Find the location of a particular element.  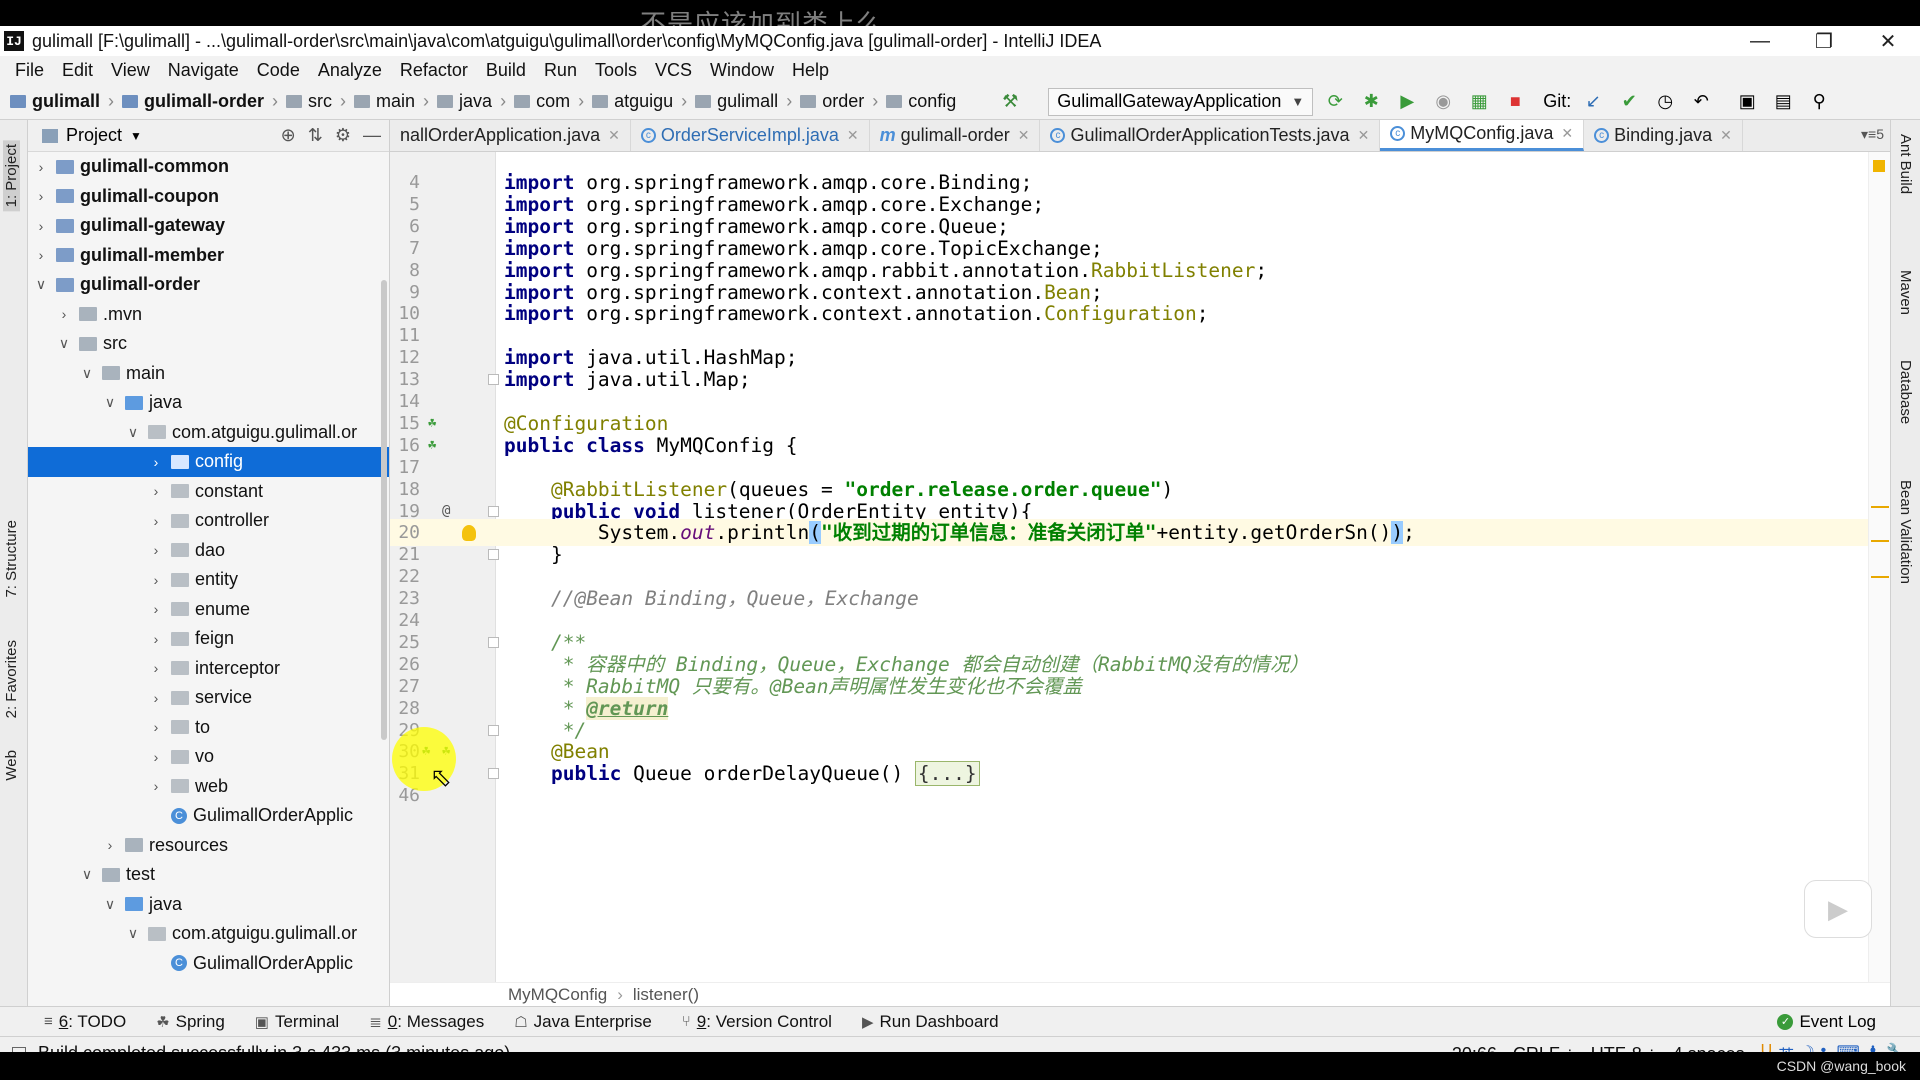

status-toggle-icon is located at coordinates (19, 1049).